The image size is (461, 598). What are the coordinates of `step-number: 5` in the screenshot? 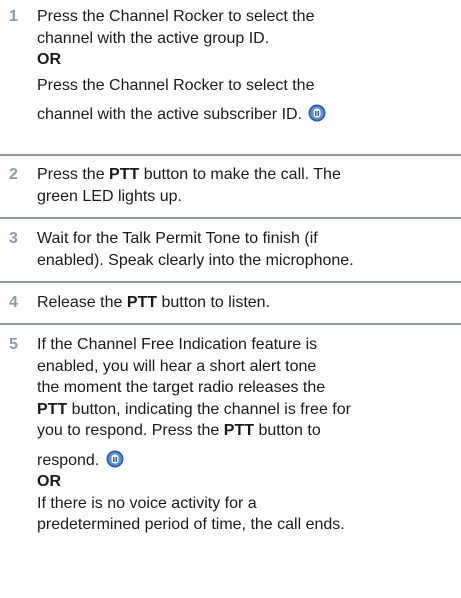 It's located at (13, 344).